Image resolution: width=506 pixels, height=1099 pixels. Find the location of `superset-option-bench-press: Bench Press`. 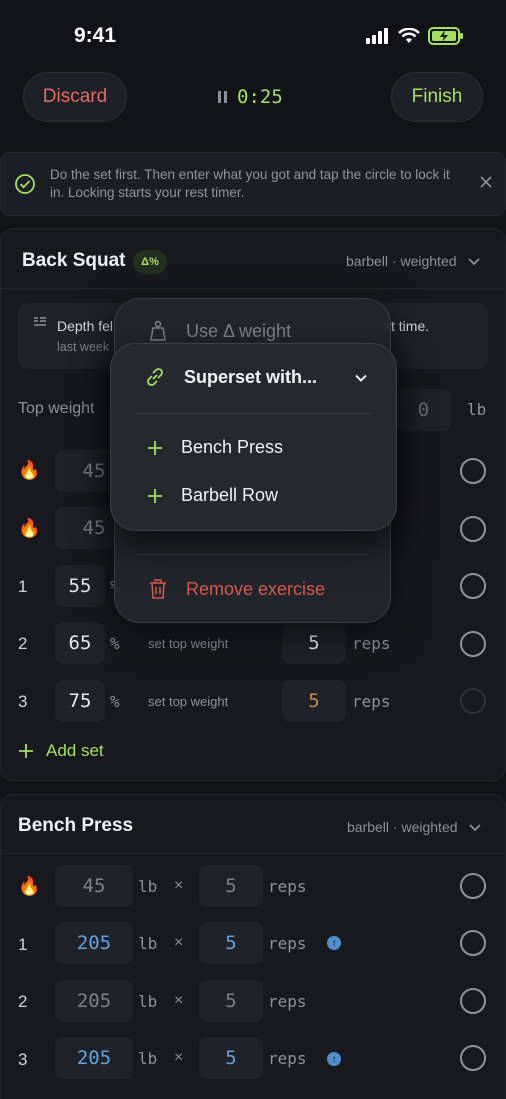

superset-option-bench-press: Bench Press is located at coordinates (215, 447).